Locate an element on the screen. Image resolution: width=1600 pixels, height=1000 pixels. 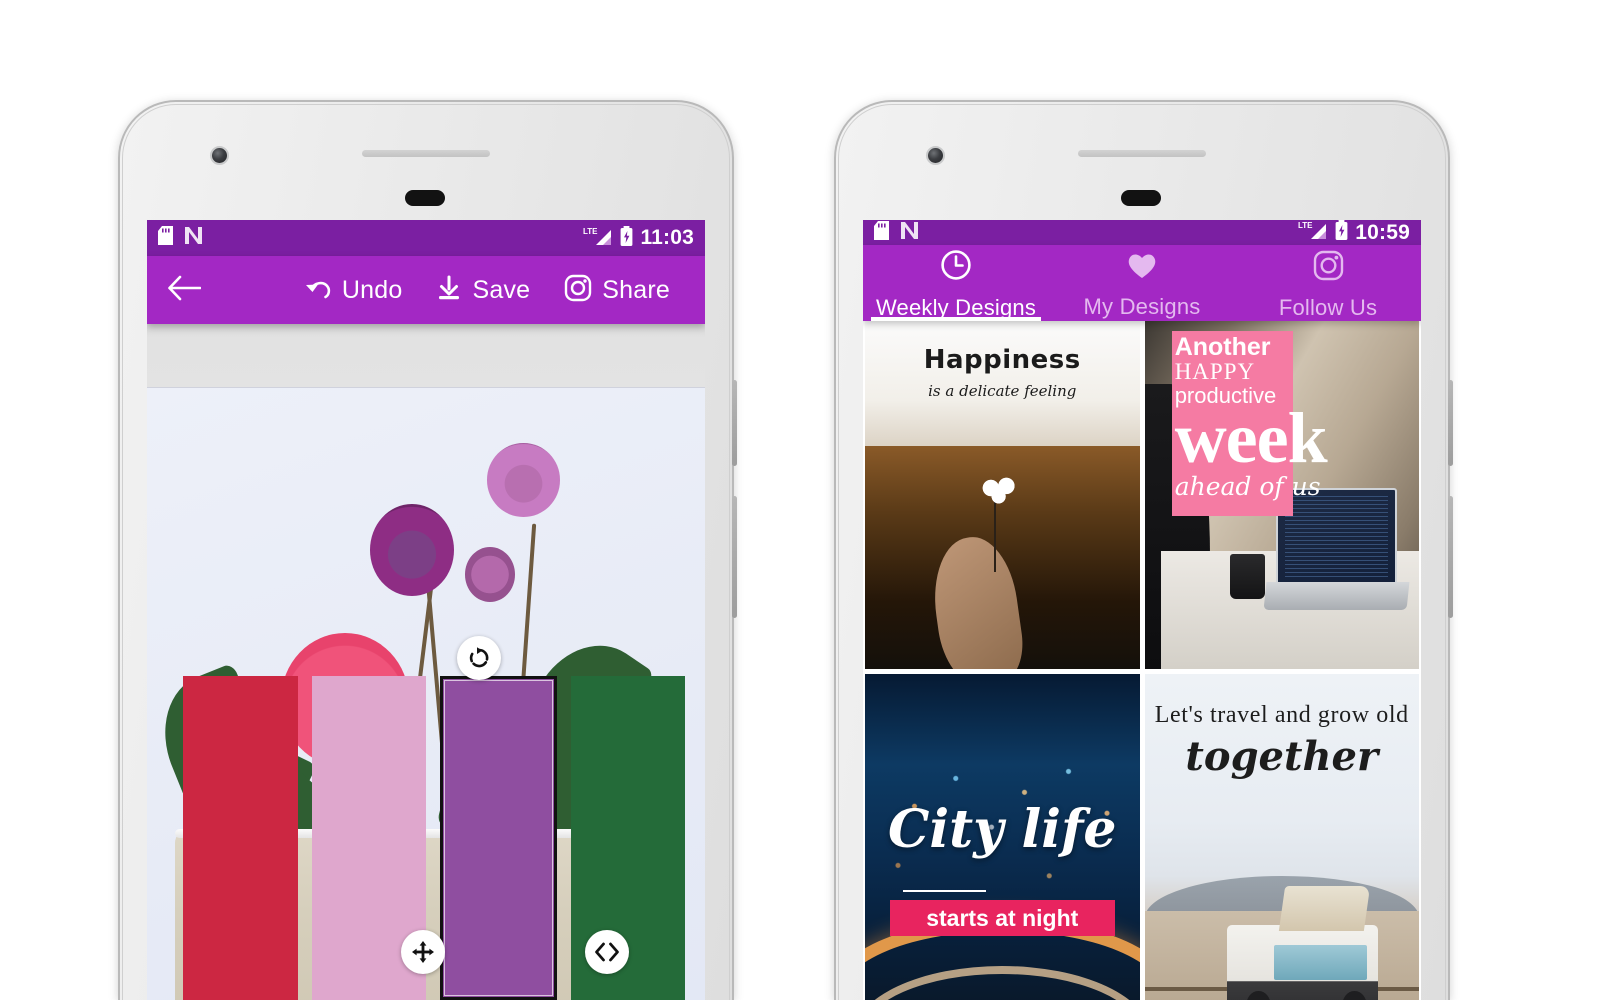
card-headline-city: City life is located at coordinates (1002, 830).